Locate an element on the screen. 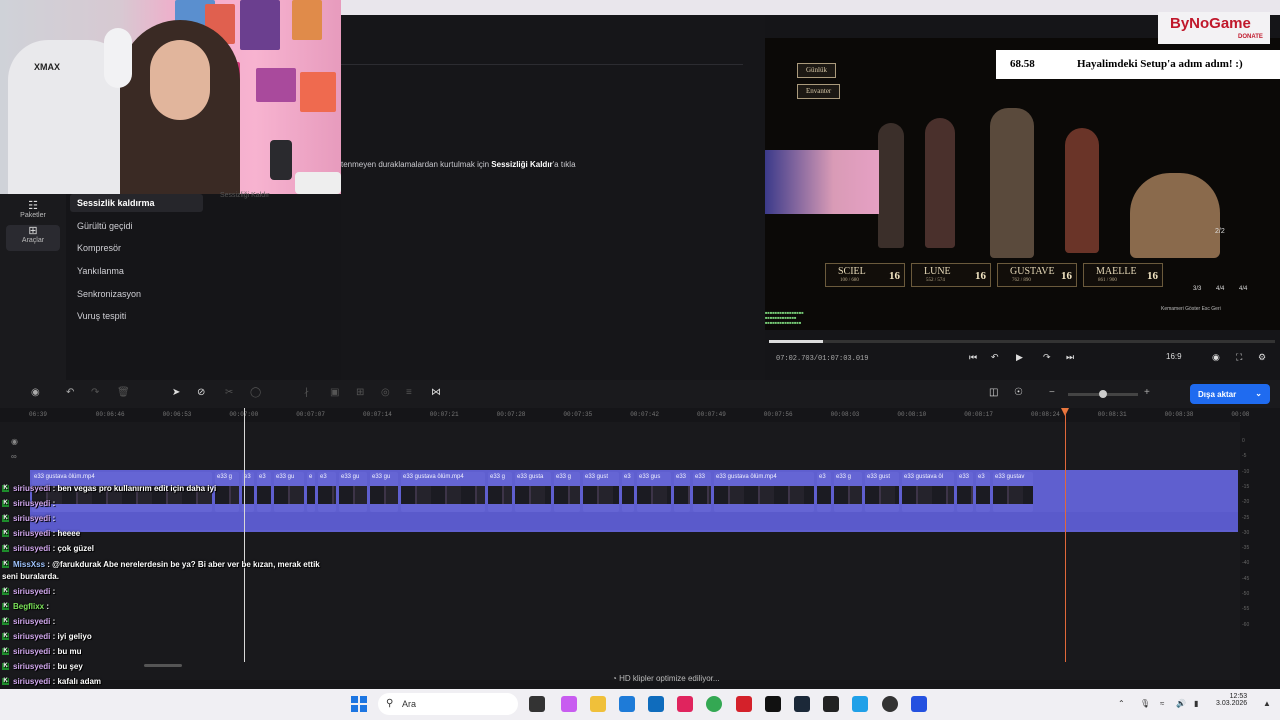  tool-sync: Senkronizasyon is located at coordinates (136, 294).